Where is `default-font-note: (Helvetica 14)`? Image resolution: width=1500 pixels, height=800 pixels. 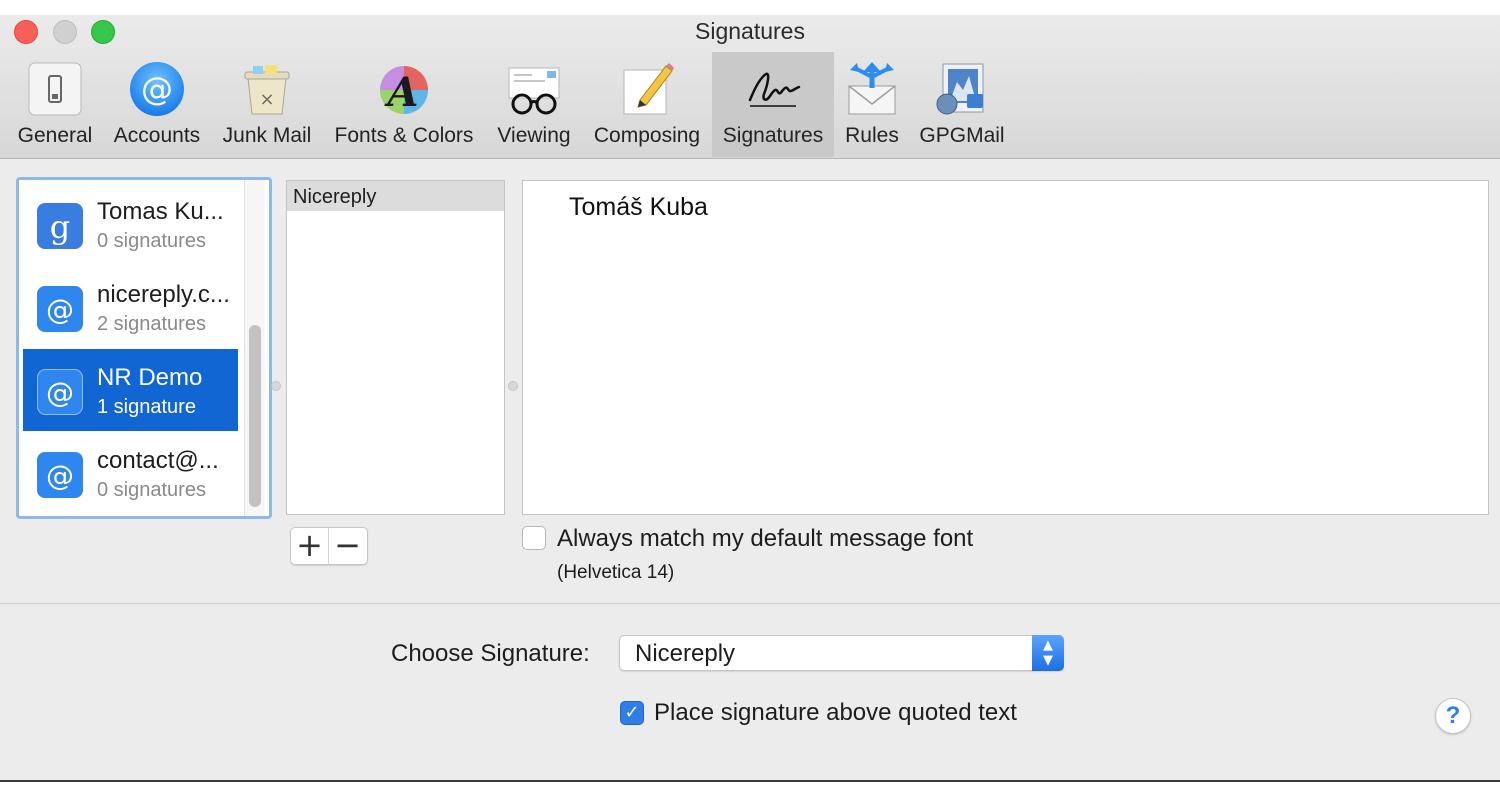 default-font-note: (Helvetica 14) is located at coordinates (616, 572).